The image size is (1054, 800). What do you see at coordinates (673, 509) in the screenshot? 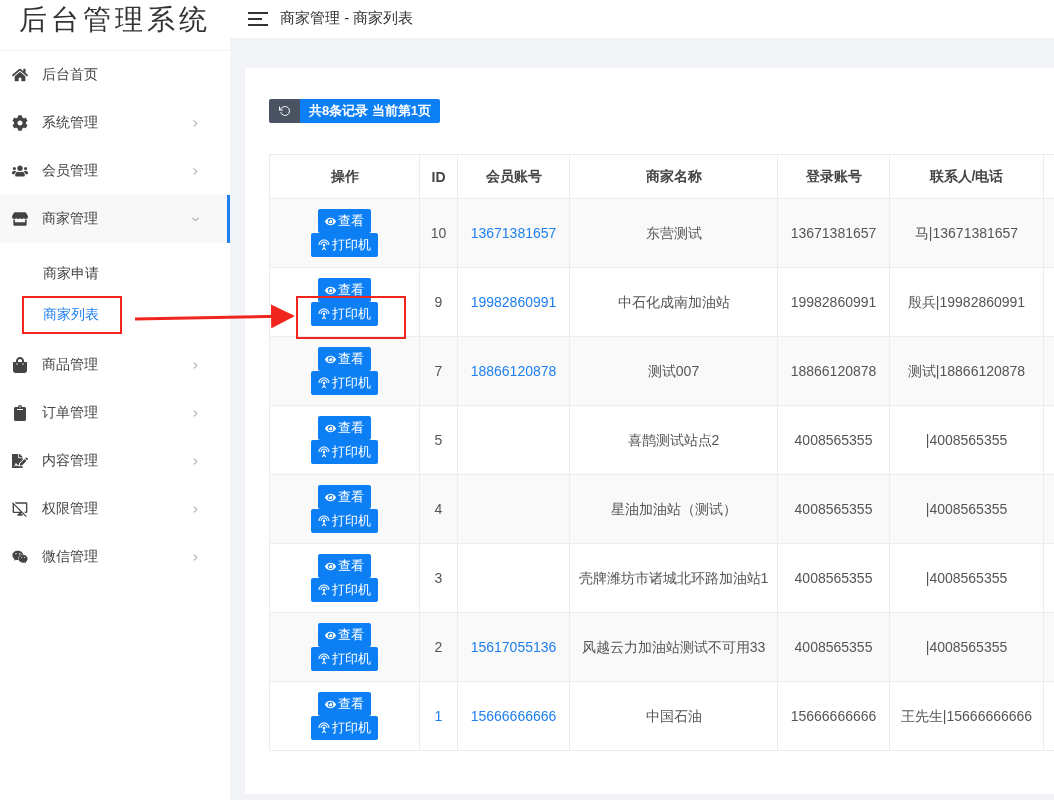
I see `table-cell: 星油加油站（测试）` at bounding box center [673, 509].